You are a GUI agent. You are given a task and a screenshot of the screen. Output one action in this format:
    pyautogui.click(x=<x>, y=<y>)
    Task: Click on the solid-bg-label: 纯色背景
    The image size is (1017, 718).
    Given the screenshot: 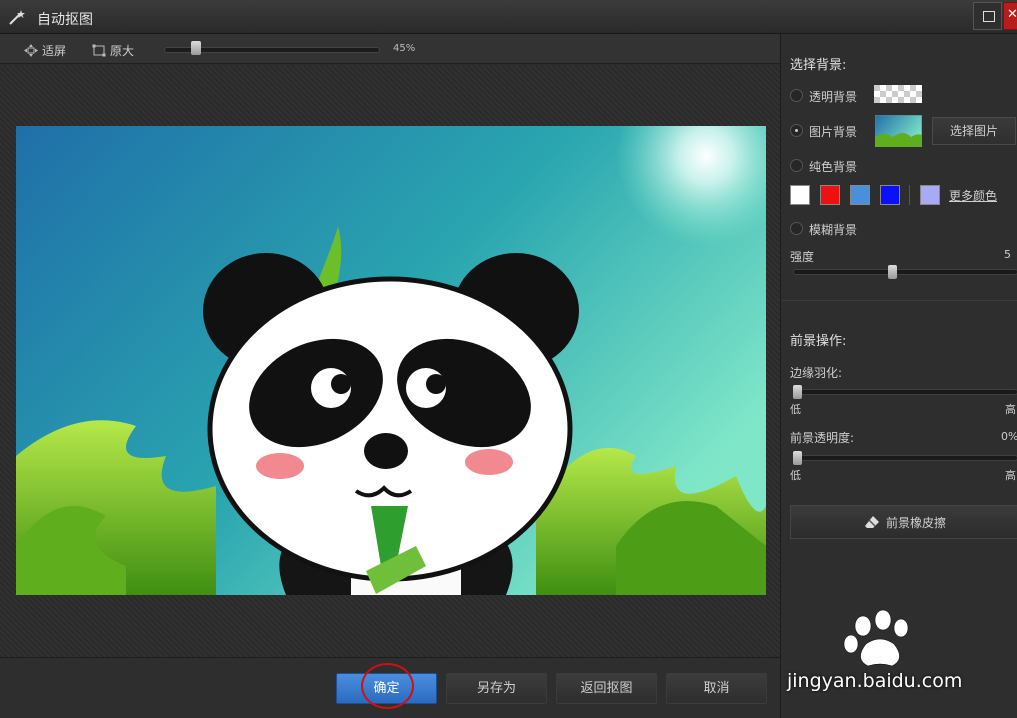 What is the action you would take?
    pyautogui.click(x=833, y=167)
    